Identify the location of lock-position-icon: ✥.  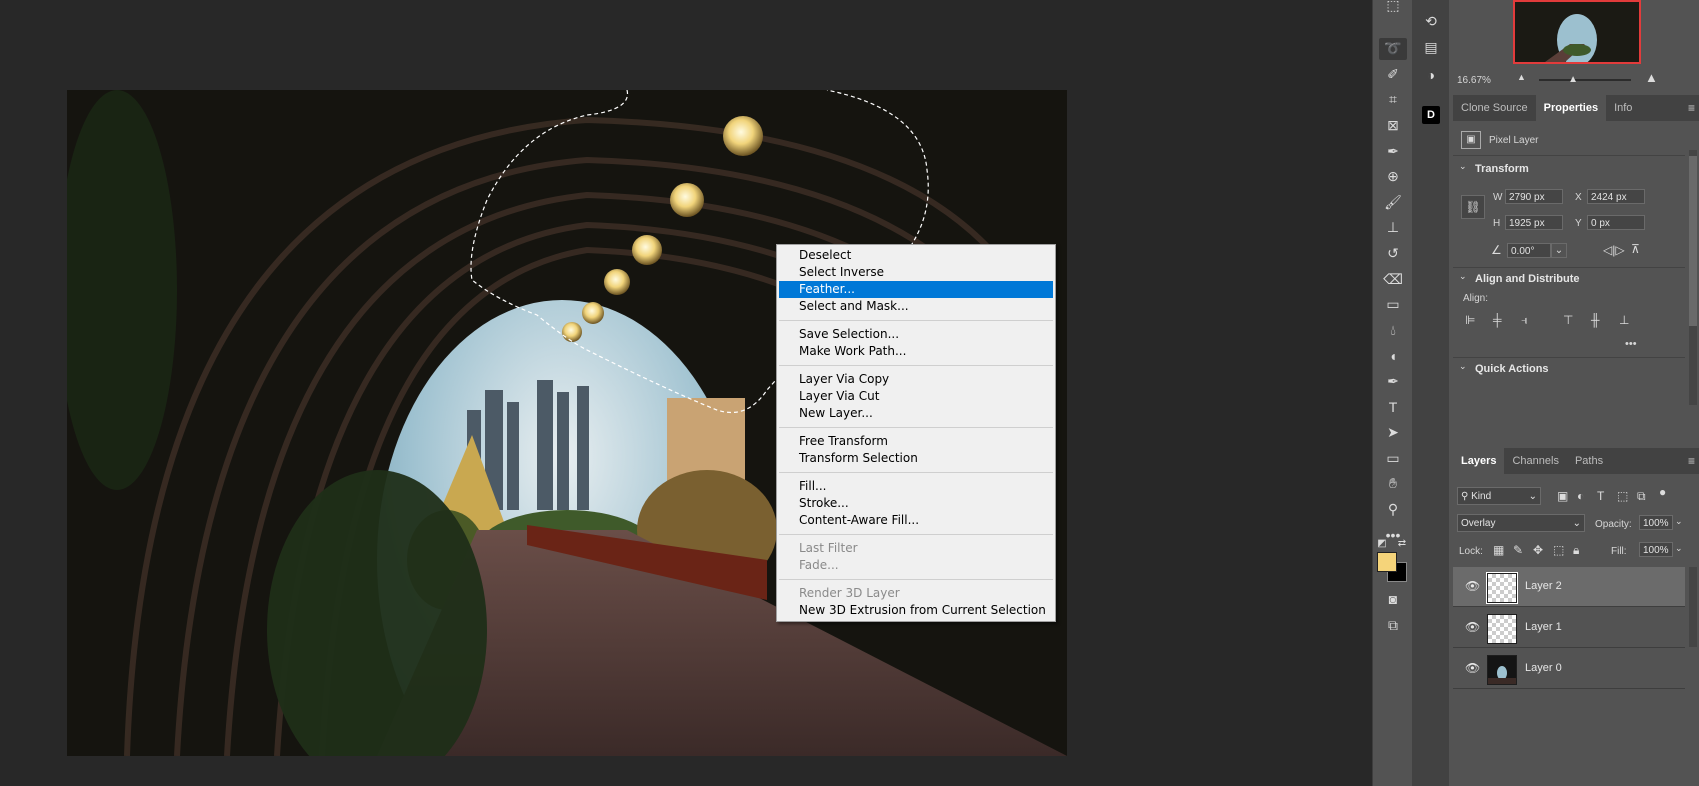
(1538, 550).